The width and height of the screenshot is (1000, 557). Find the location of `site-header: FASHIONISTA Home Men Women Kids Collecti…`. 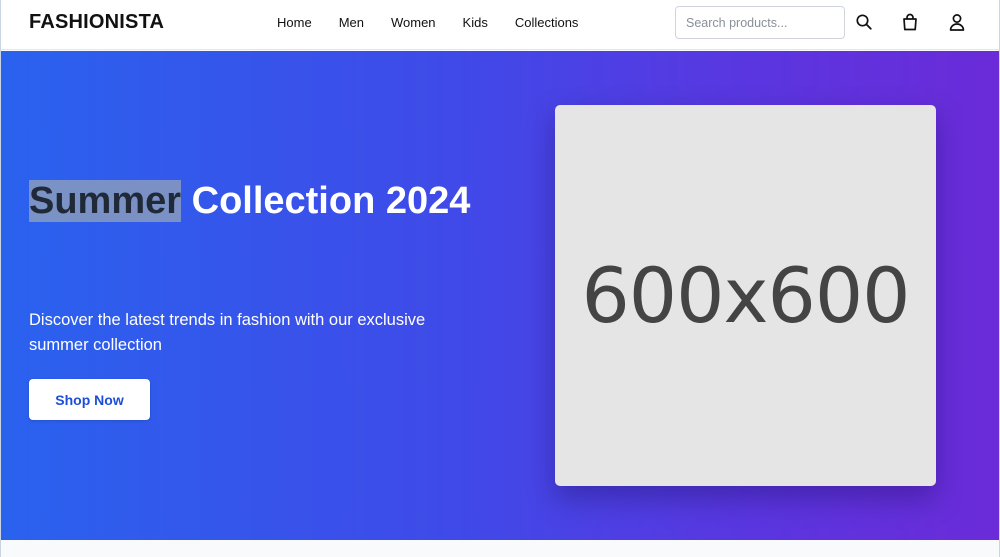

site-header: FASHIONISTA Home Men Women Kids Collecti… is located at coordinates (500, 25).